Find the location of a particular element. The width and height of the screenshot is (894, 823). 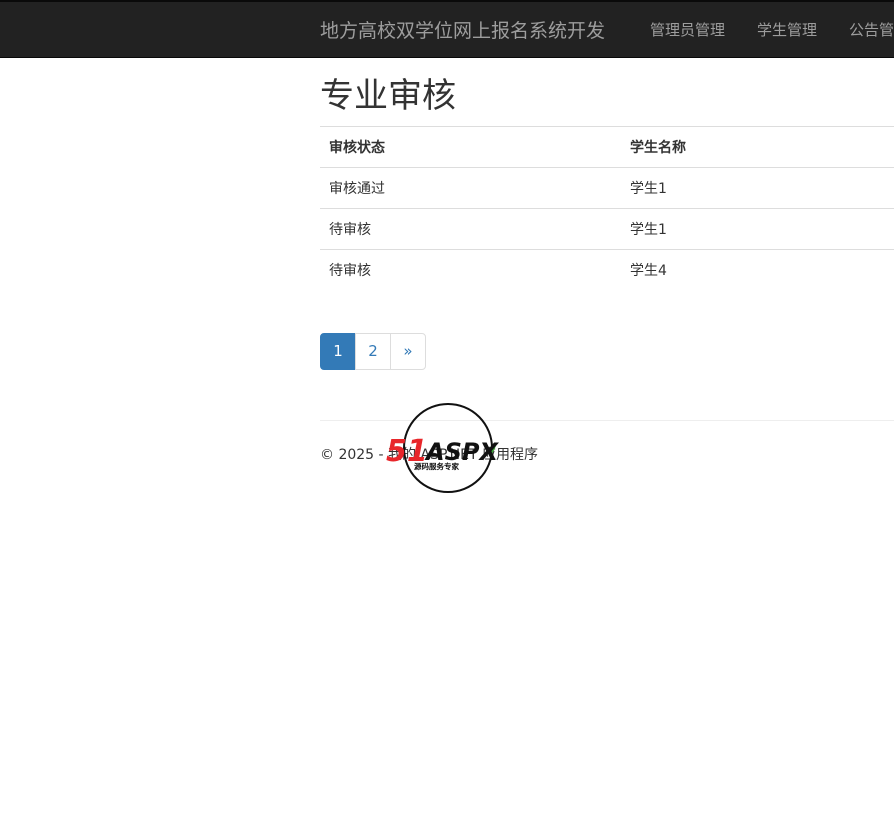

nav-item-notice-management: 公告管理 is located at coordinates (863, 29).